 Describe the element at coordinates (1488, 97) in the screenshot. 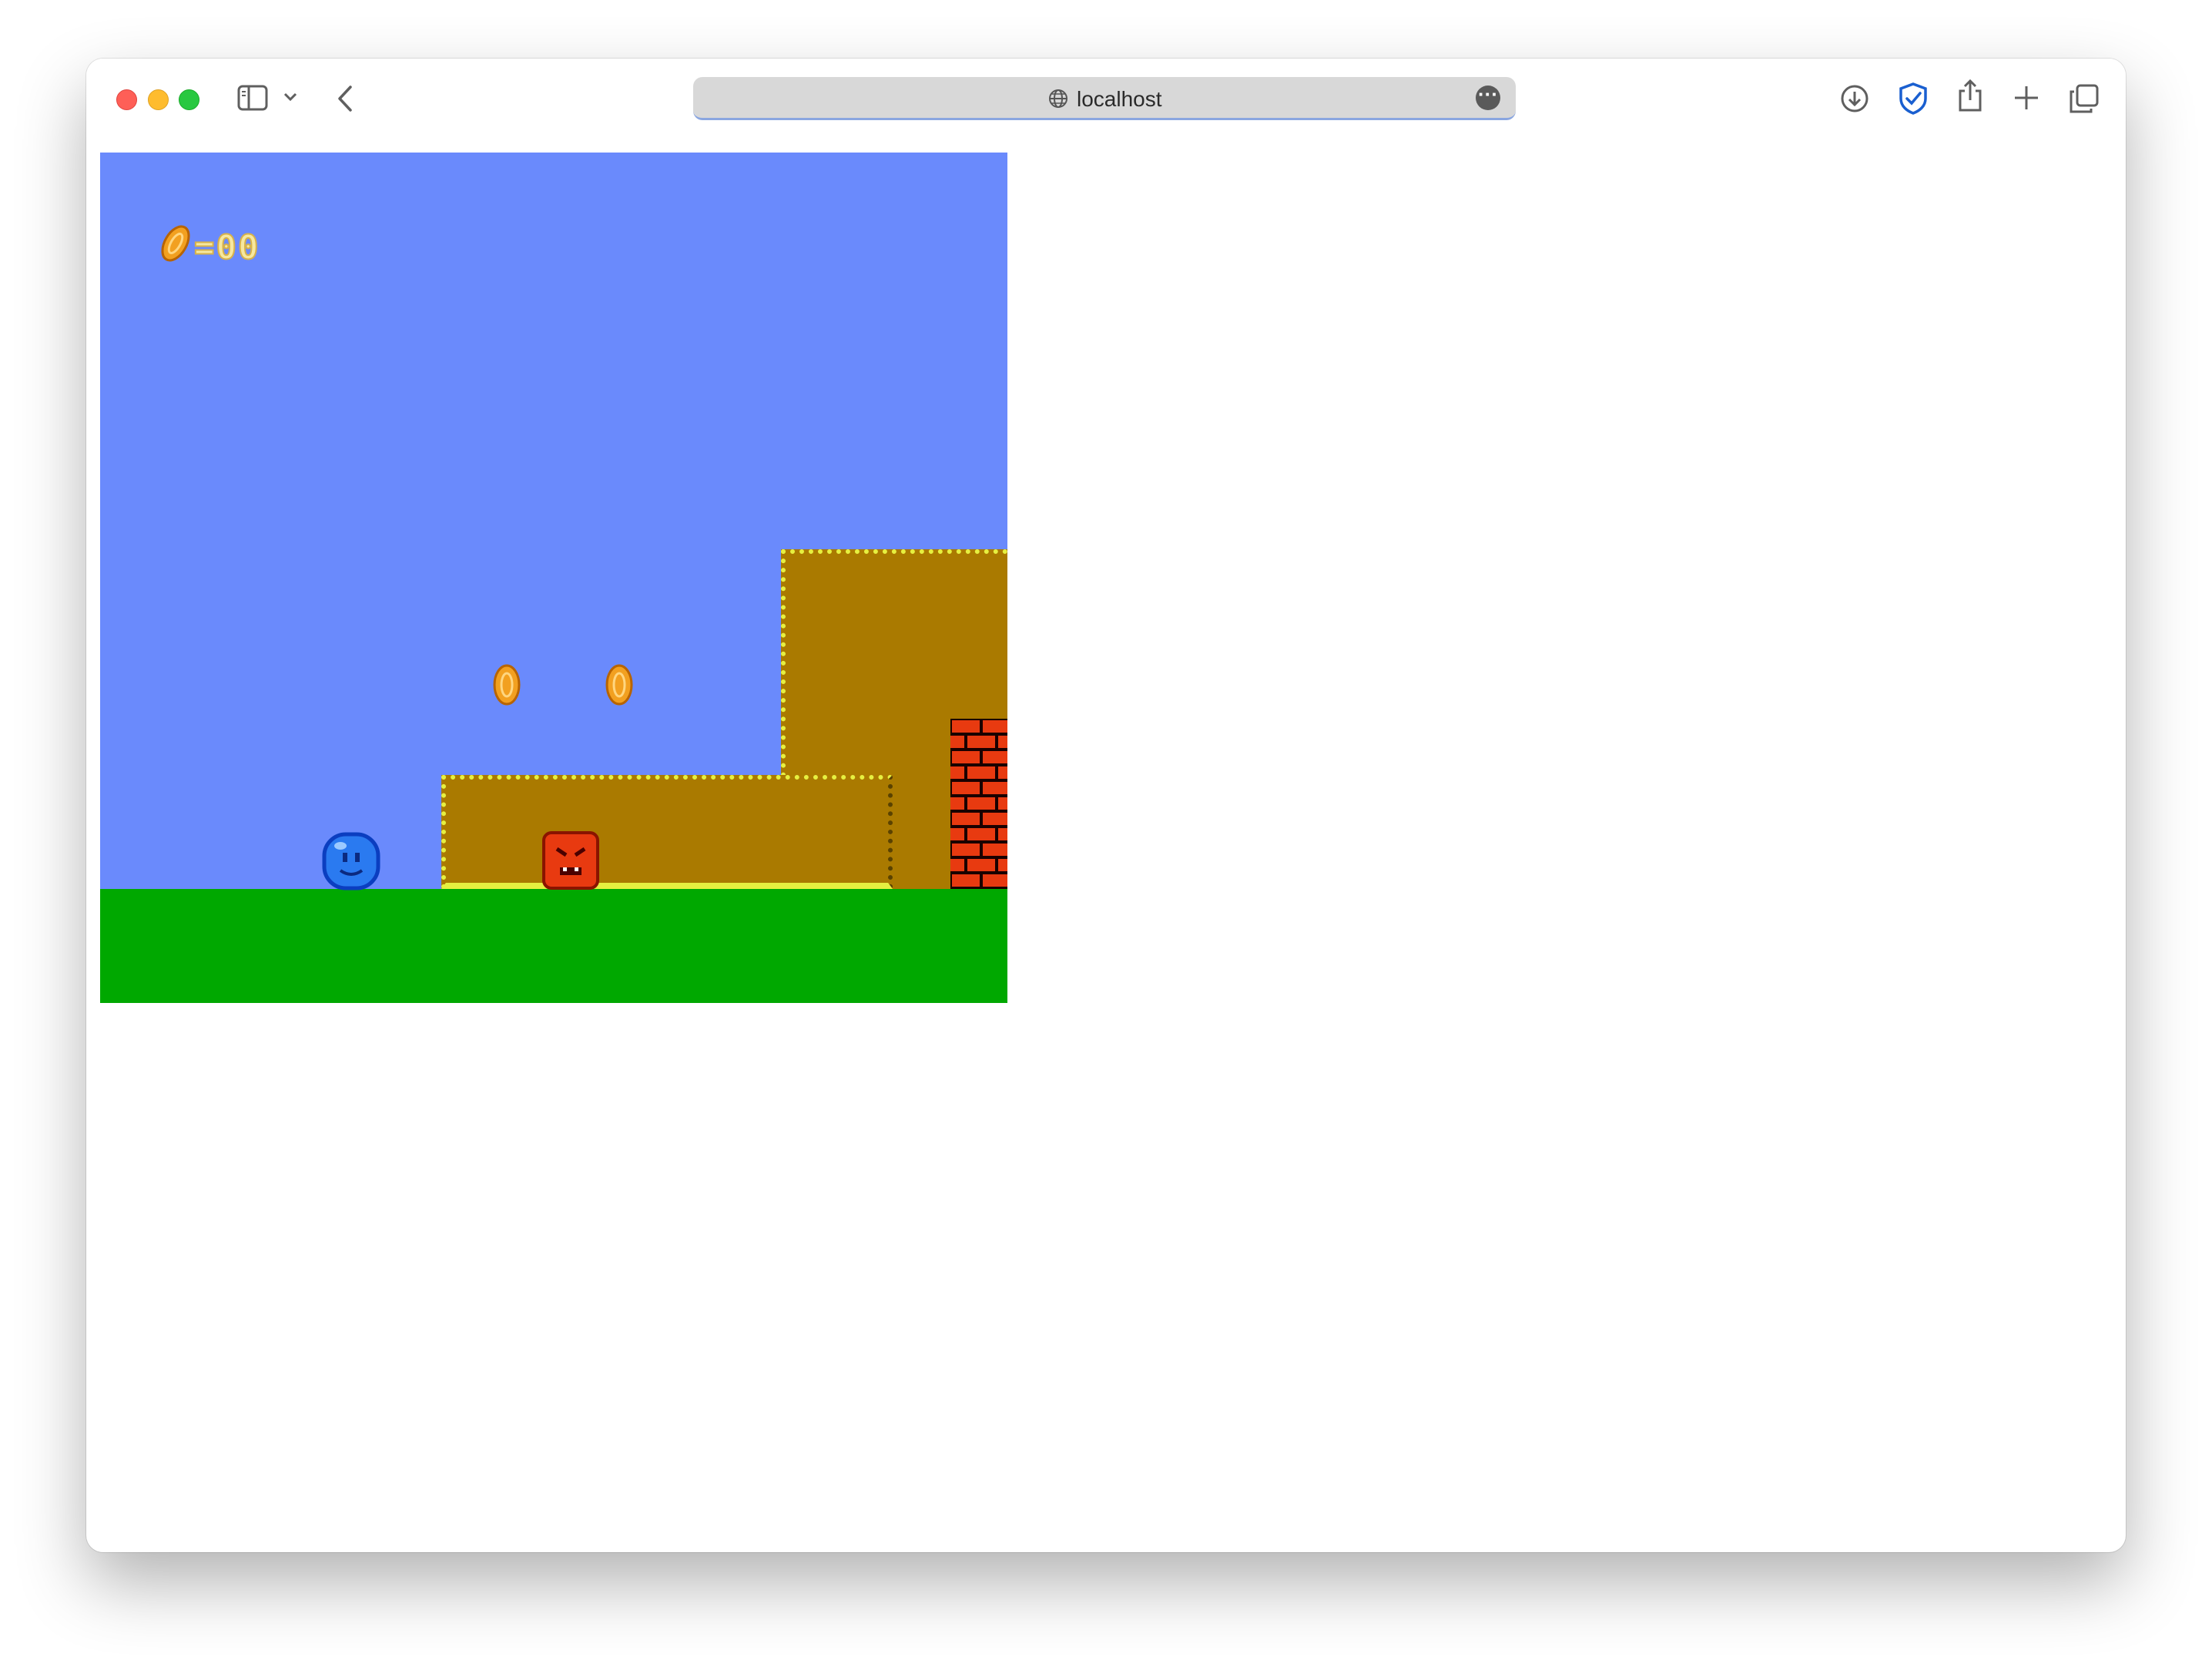

I see `page-menu-button: ···` at that location.